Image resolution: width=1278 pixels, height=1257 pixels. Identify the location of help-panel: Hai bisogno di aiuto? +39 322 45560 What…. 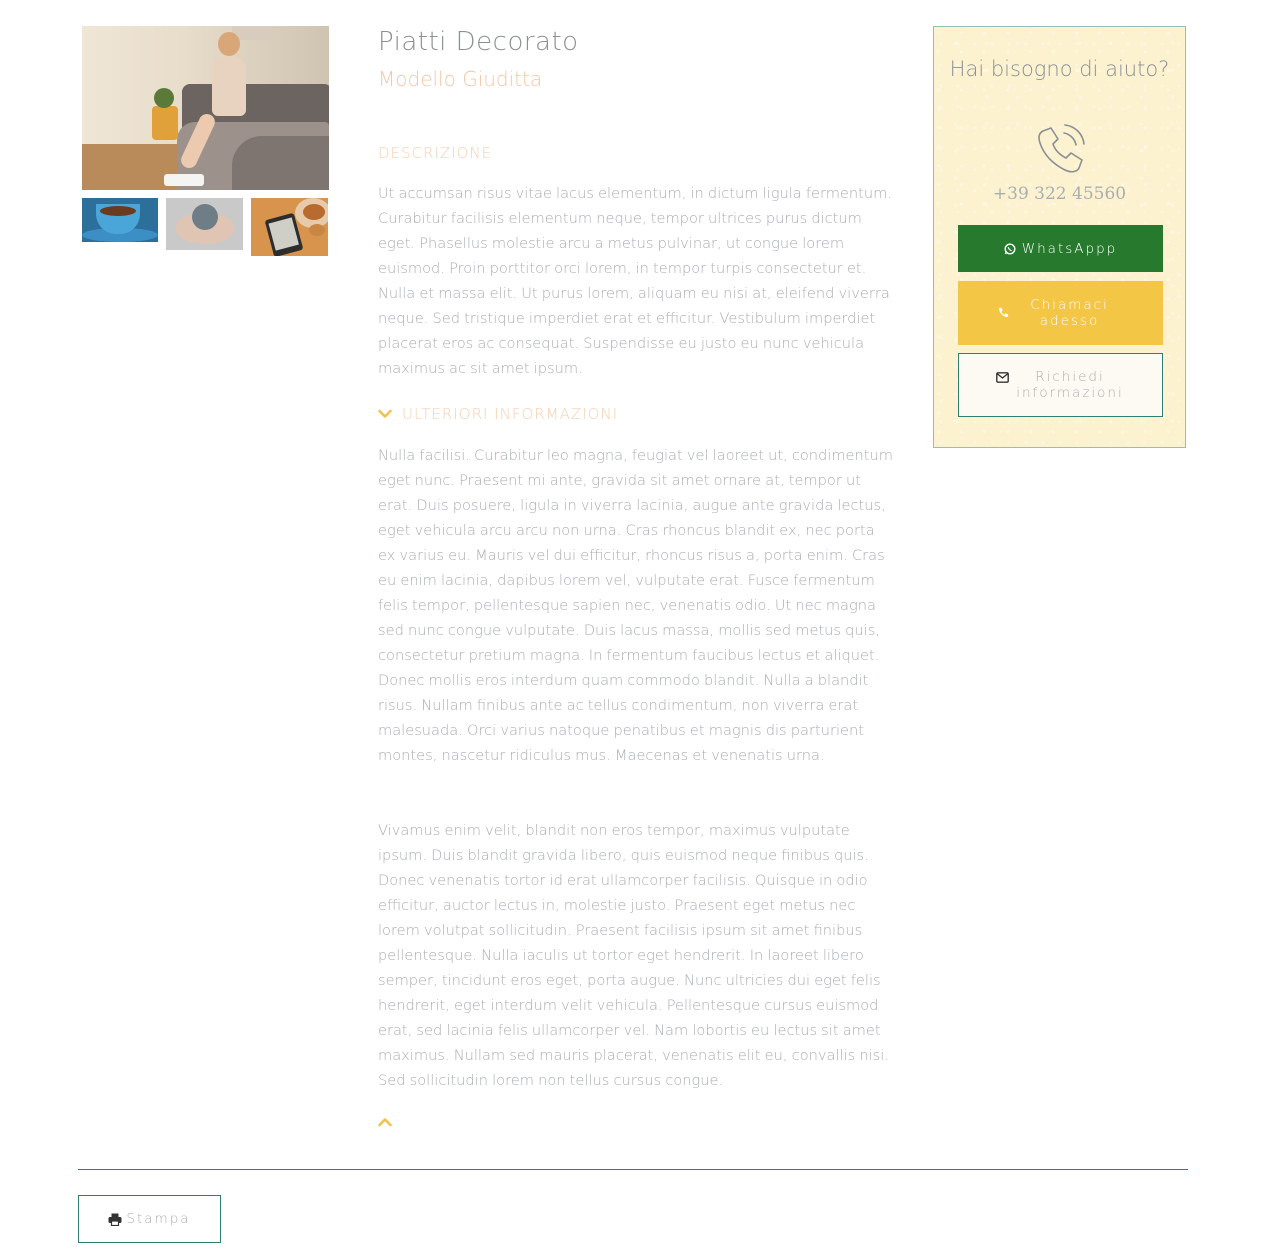
(1059, 237).